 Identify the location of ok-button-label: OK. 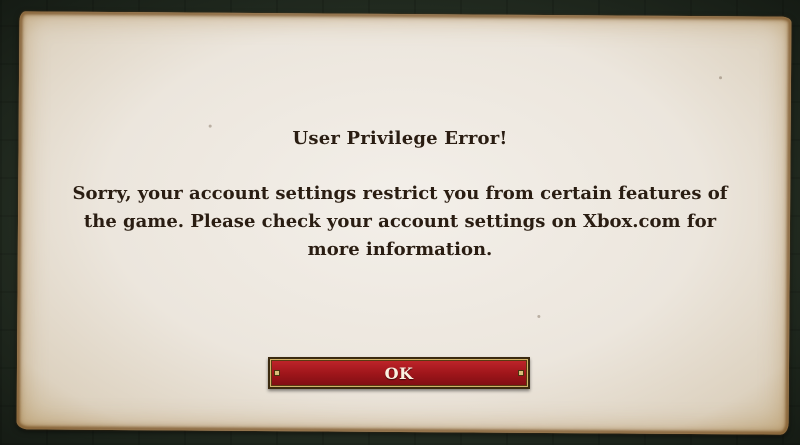
(399, 373).